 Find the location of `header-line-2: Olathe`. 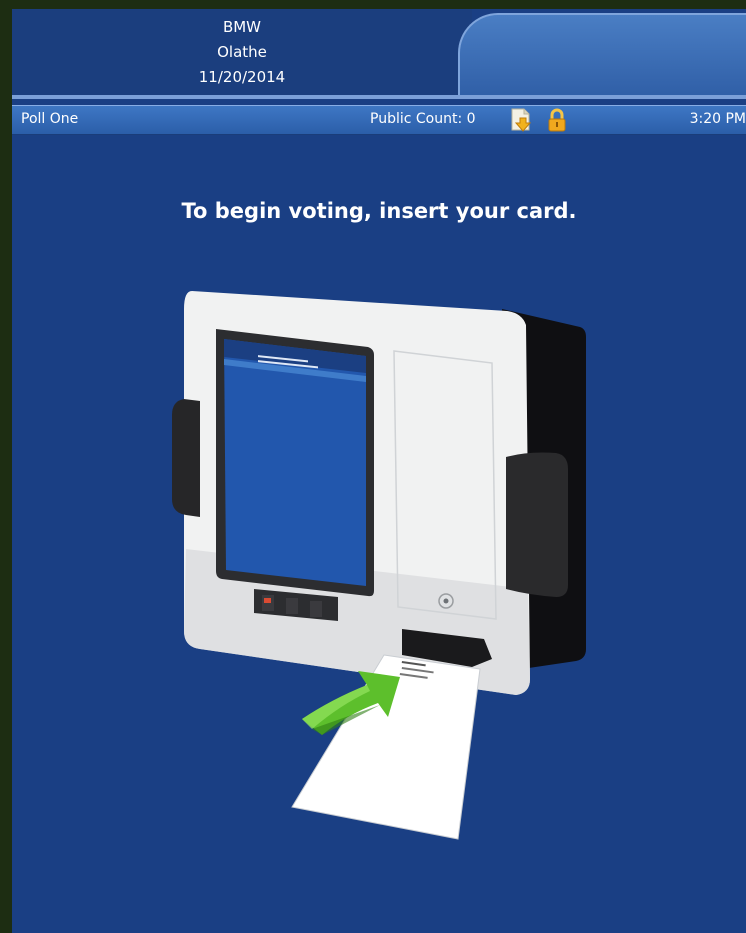

header-line-2: Olathe is located at coordinates (242, 52).